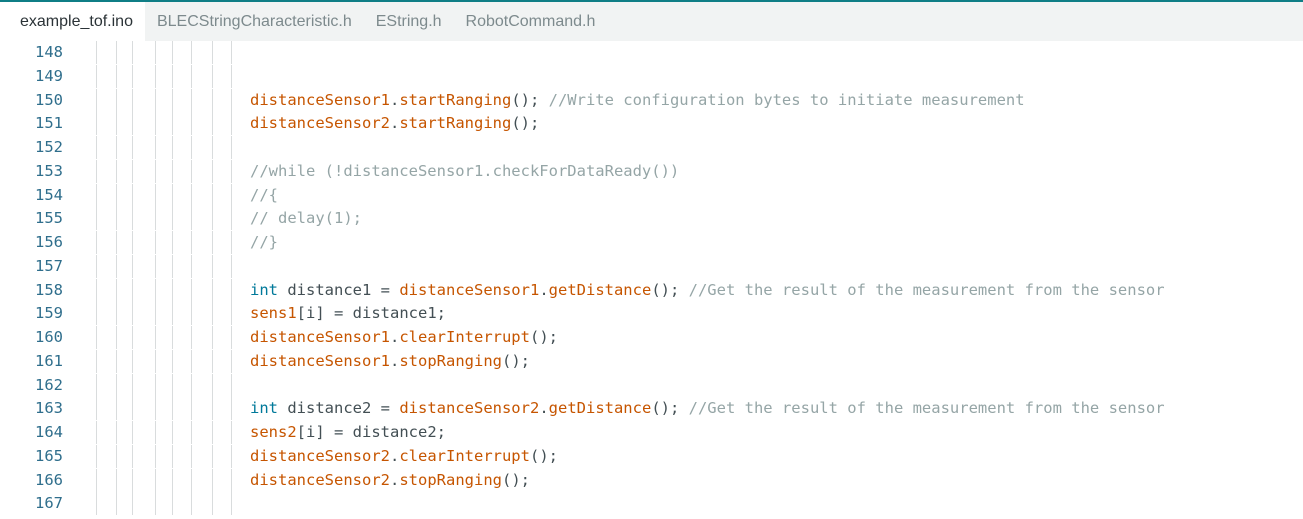 The height and width of the screenshot is (519, 1303). I want to click on tab-example-tof-ino: example_tof.ino, so click(72, 21).